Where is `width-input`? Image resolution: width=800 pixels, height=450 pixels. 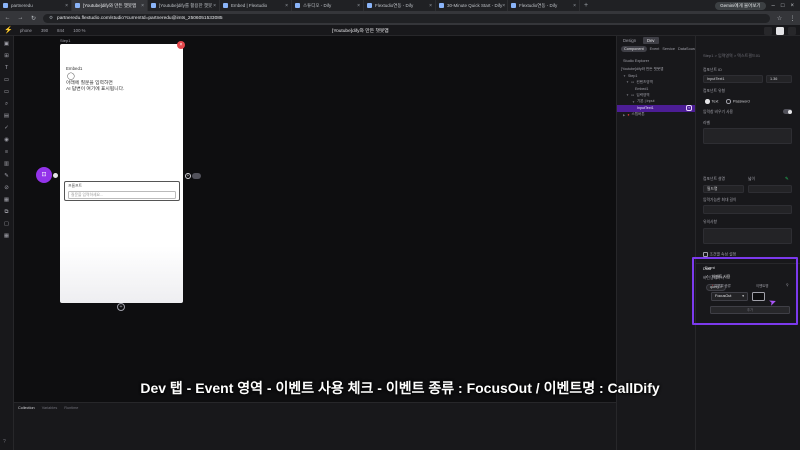
width-input is located at coordinates (770, 189).